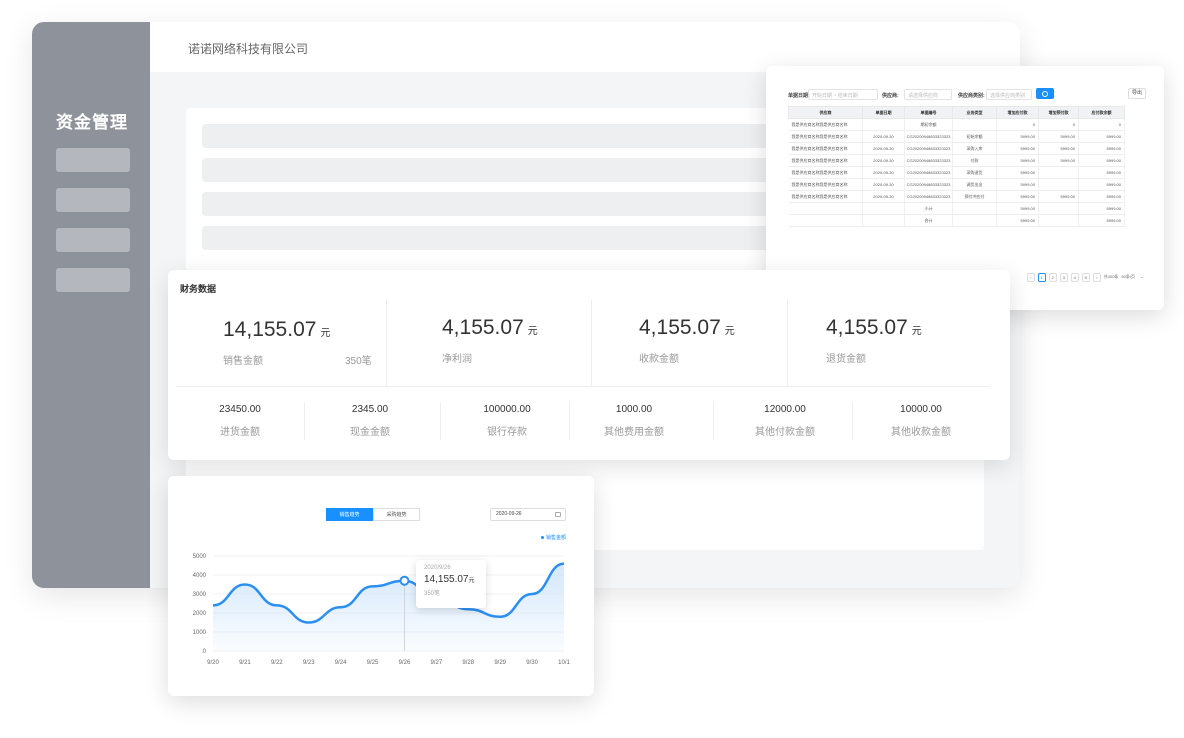  What do you see at coordinates (396, 514) in the screenshot?
I see `tab-purchase-trend: 采购趋势` at bounding box center [396, 514].